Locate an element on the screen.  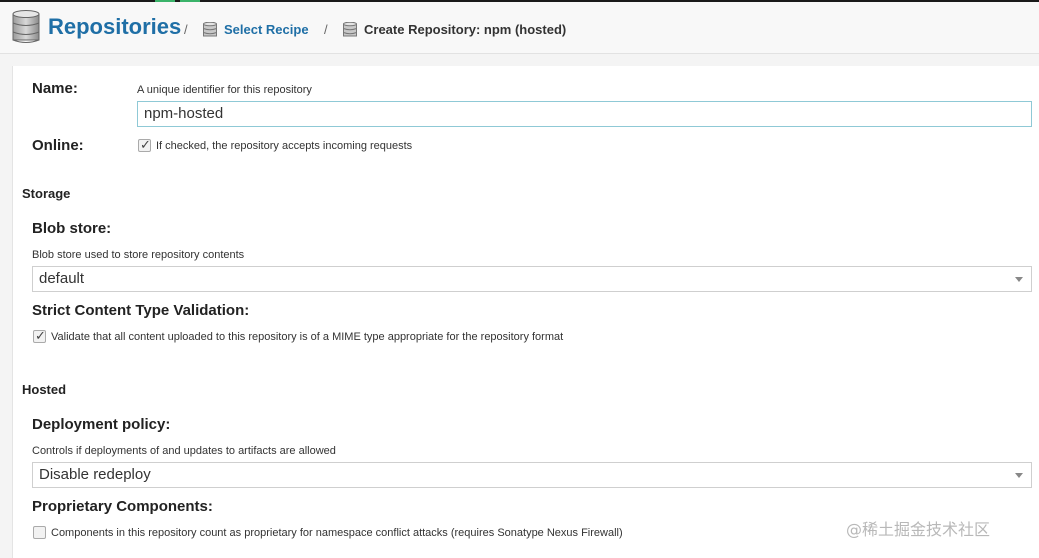
hosted-section-title: Hosted is located at coordinates (44, 389).